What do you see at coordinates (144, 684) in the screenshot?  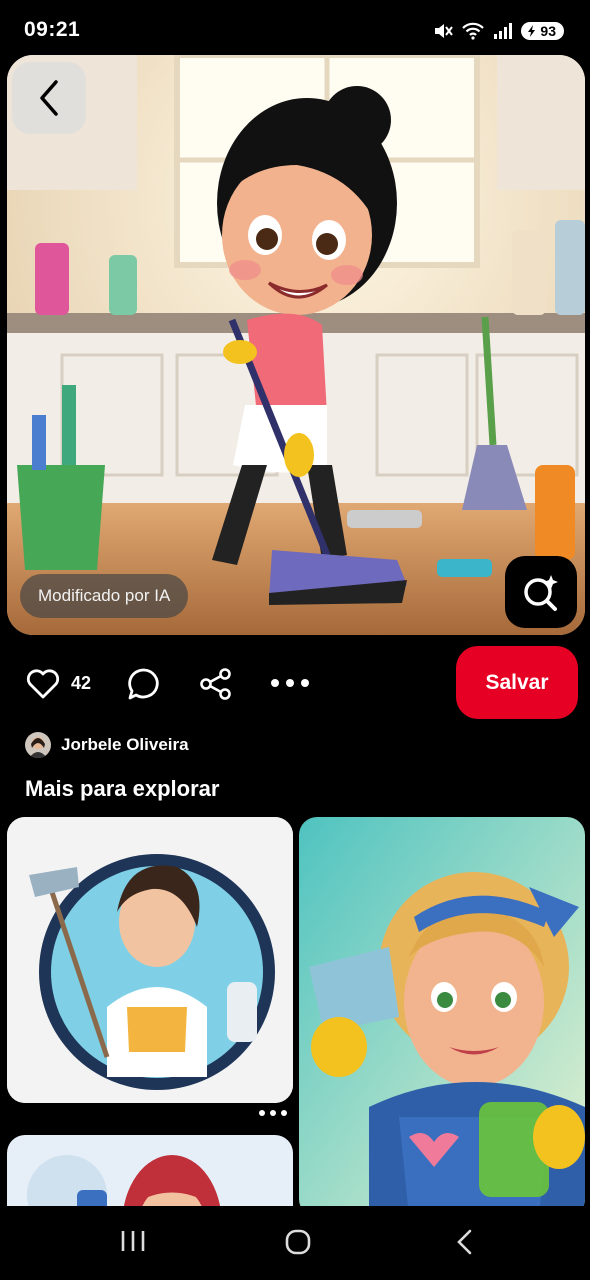 I see `comment-icon` at bounding box center [144, 684].